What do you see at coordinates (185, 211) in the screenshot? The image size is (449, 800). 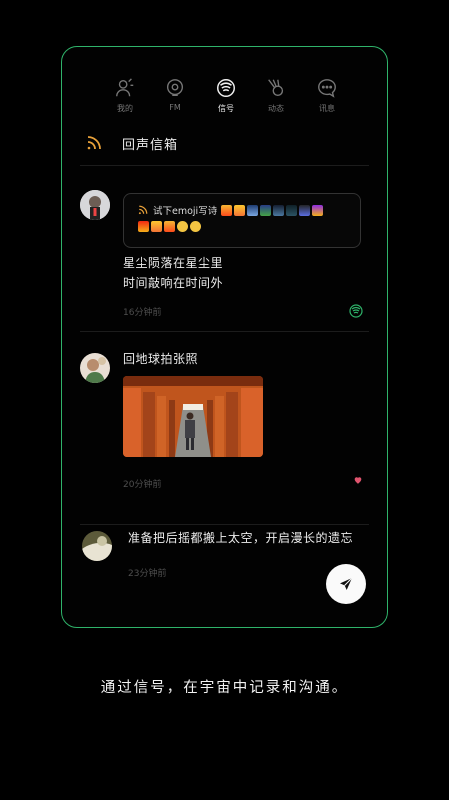 I see `quoted-post-text: 试下emoji写诗` at bounding box center [185, 211].